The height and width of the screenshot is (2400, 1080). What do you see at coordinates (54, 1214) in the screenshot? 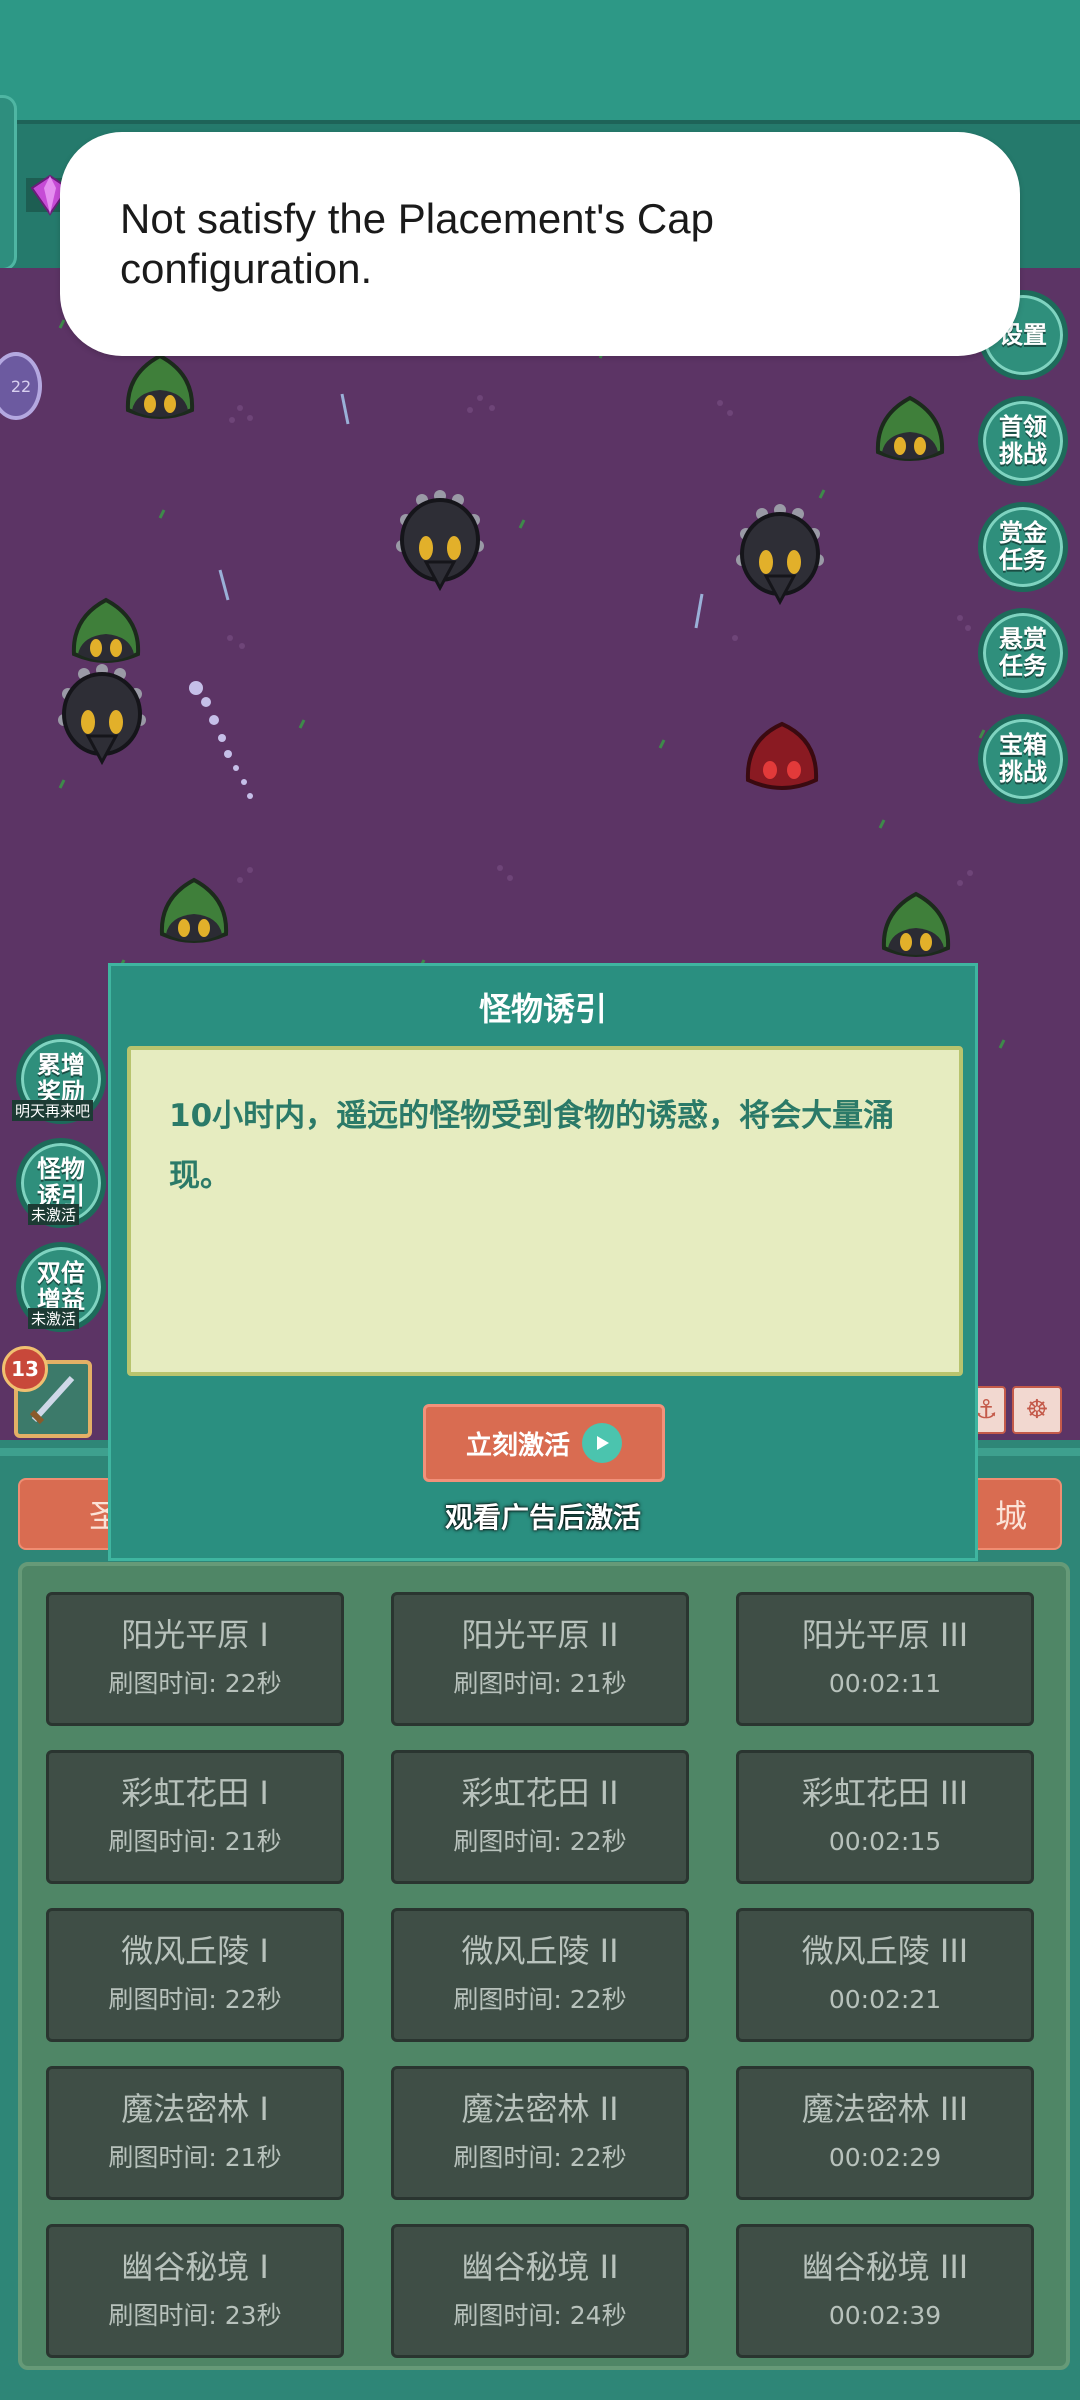
I see `monster-lure-status: 未激活` at bounding box center [54, 1214].